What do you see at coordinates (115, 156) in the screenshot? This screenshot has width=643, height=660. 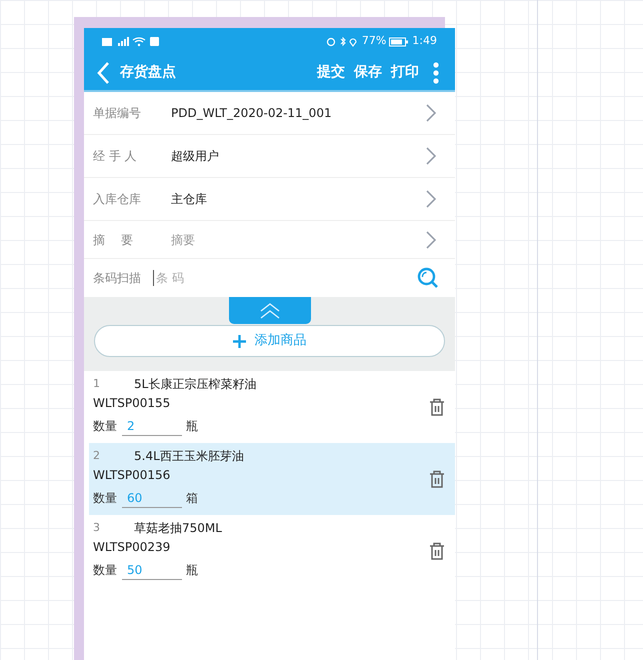 I see `field-label: 经 手 人` at bounding box center [115, 156].